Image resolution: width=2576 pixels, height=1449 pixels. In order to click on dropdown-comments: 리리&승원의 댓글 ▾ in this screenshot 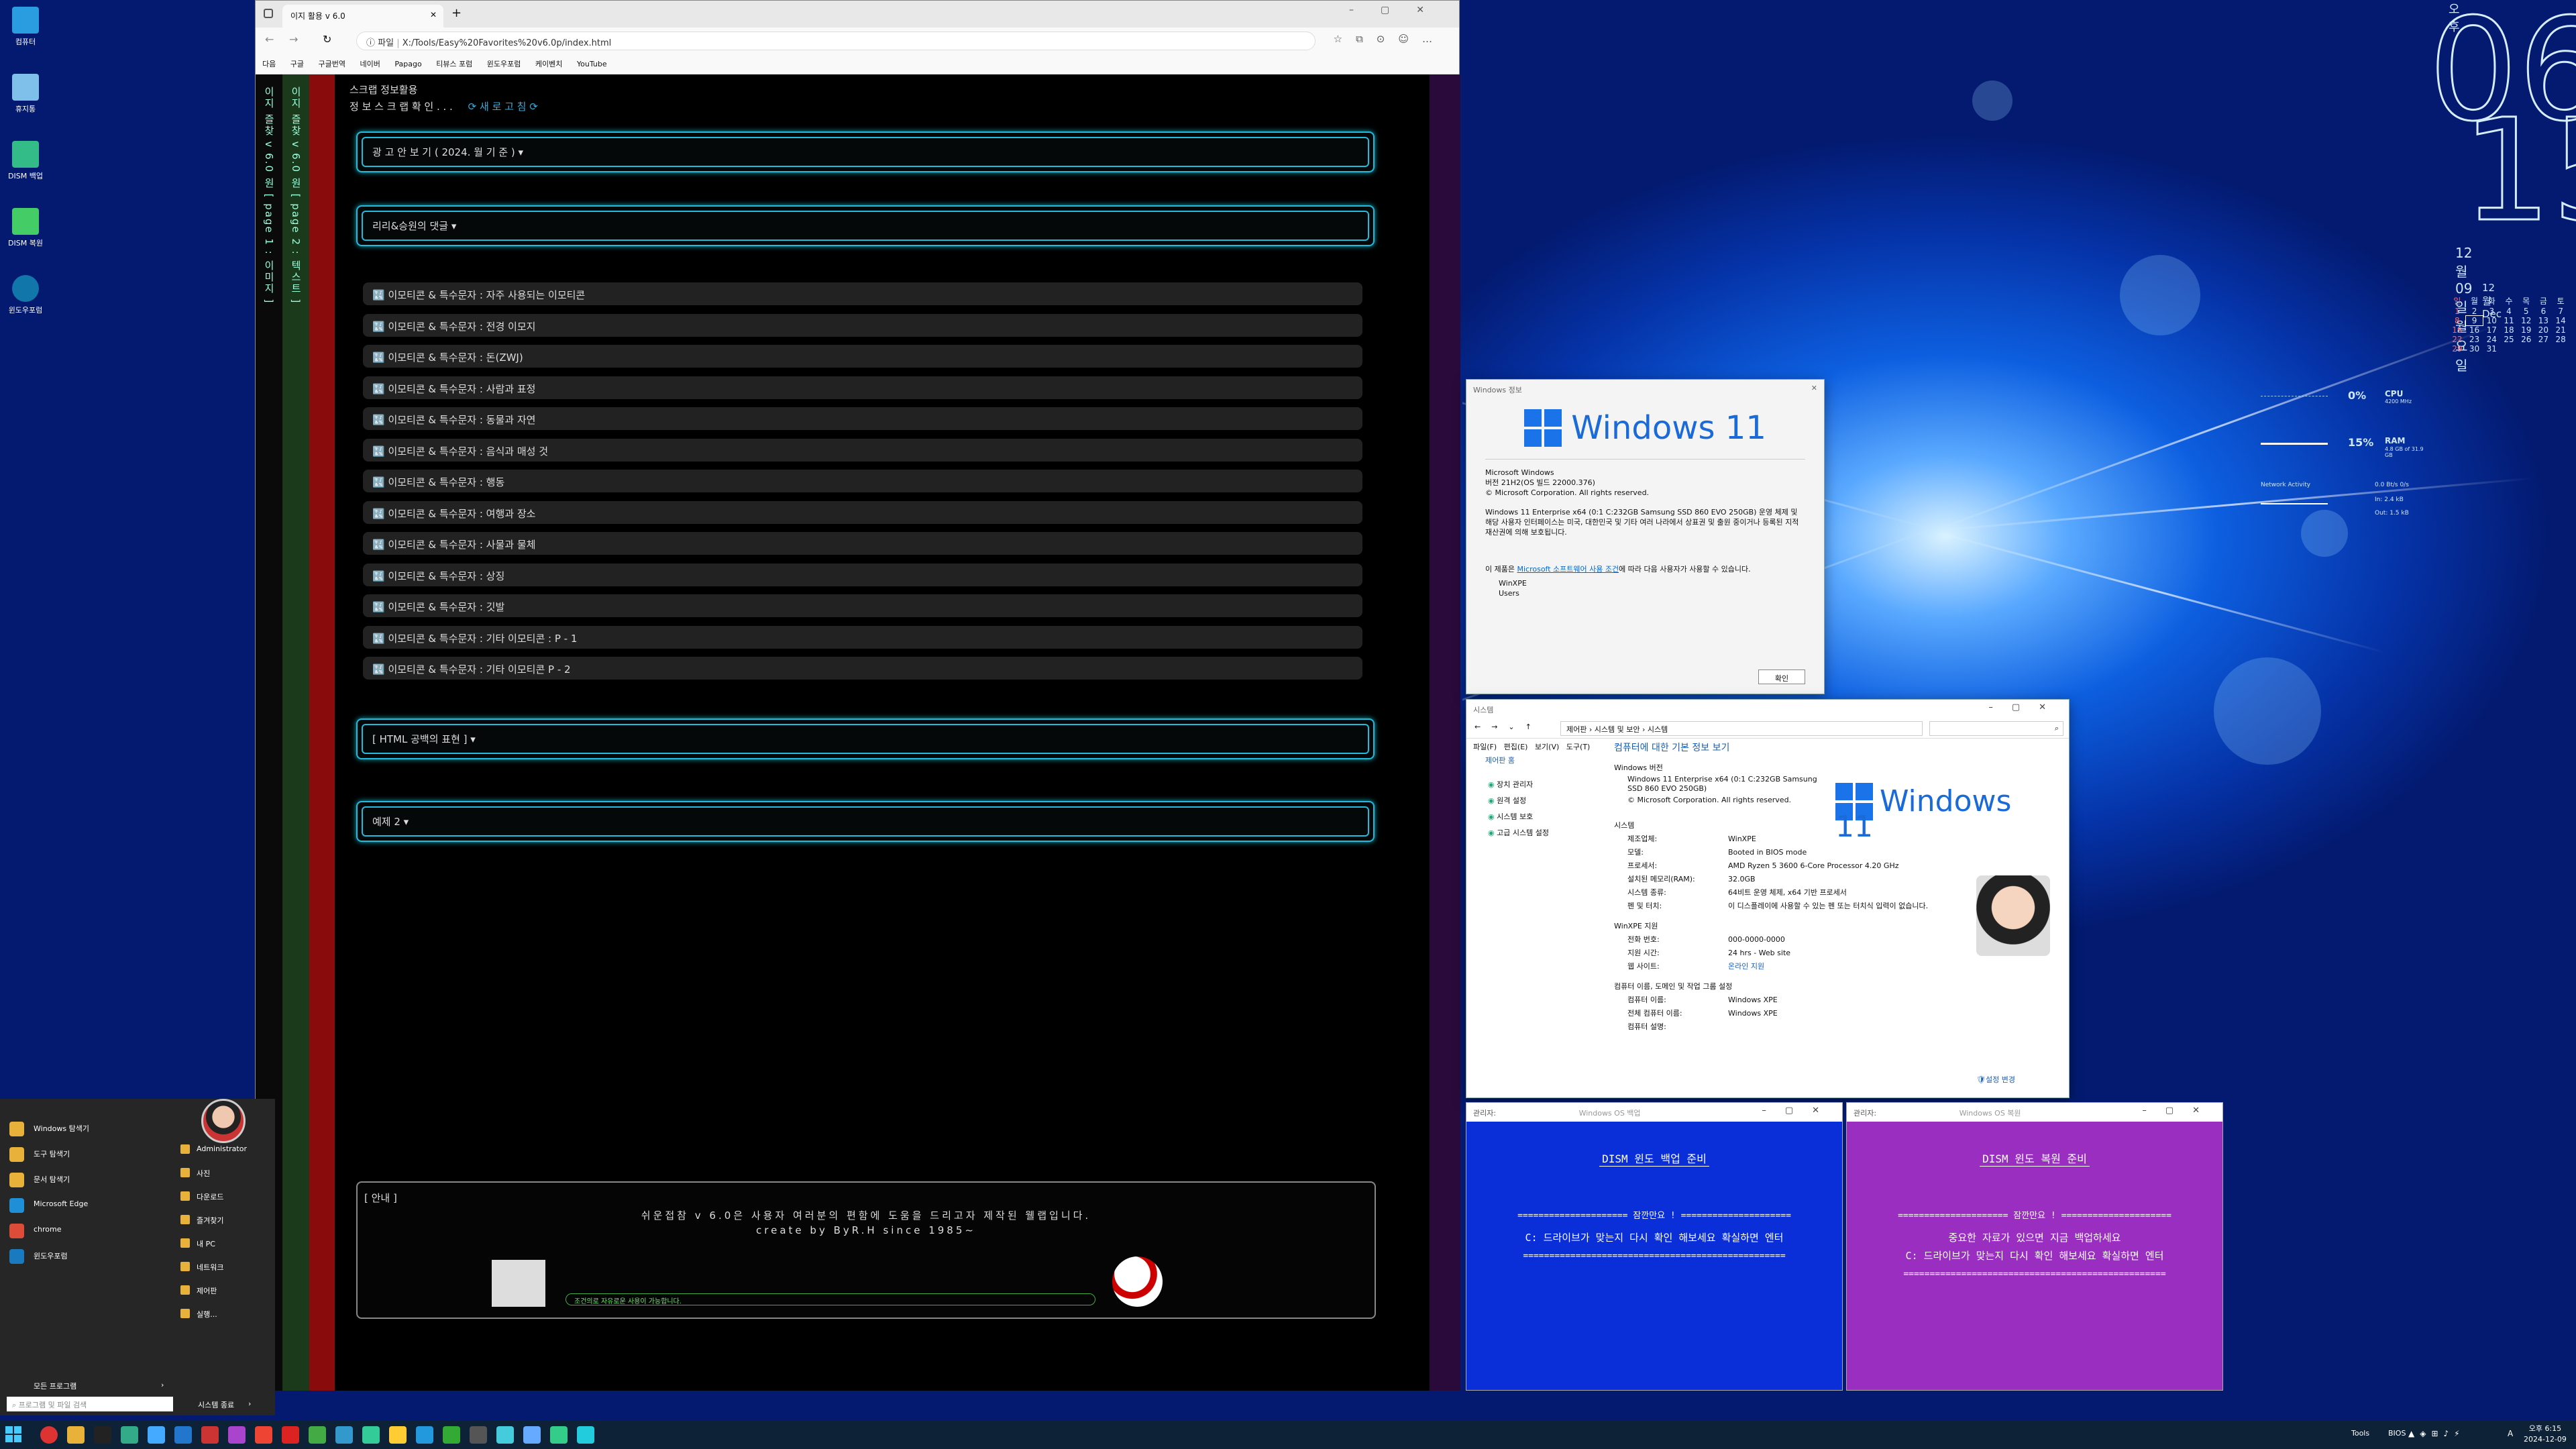, I will do `click(865, 225)`.